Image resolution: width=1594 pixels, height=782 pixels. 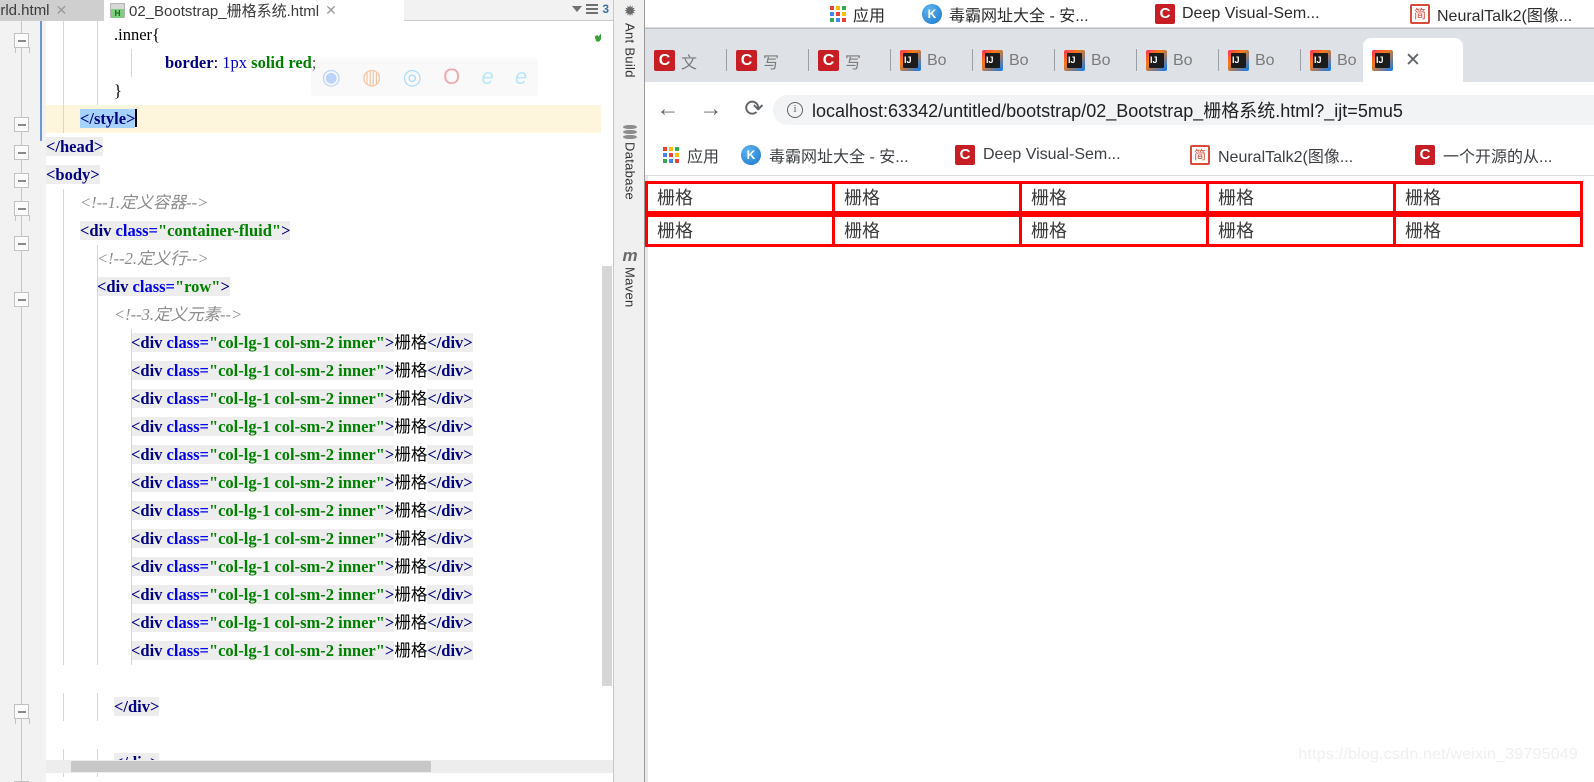 I want to click on code-token-attr: class=, so click(x=187, y=454).